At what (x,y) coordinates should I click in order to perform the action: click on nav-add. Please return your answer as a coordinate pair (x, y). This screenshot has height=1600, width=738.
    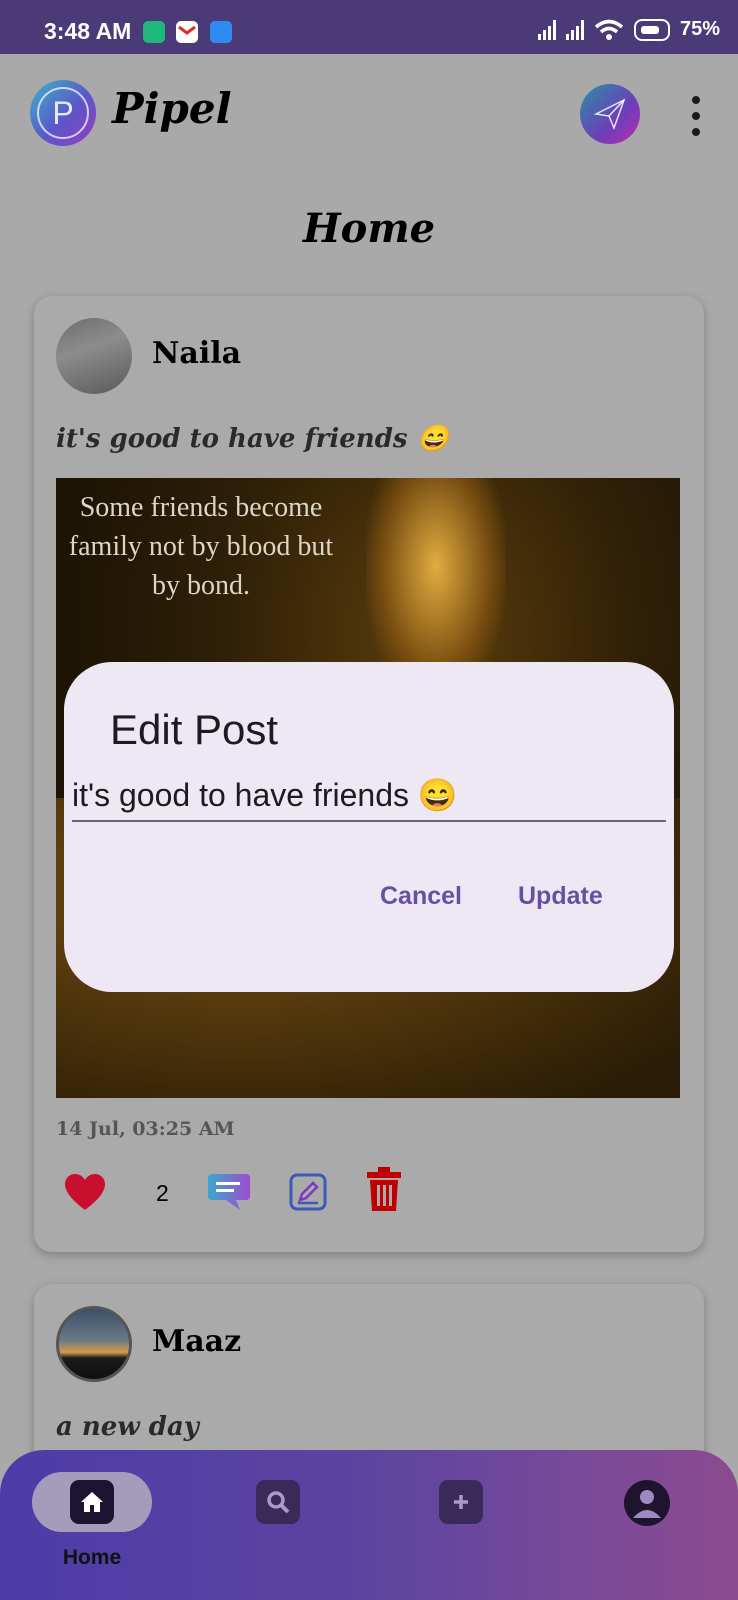
    Looking at the image, I should click on (461, 1522).